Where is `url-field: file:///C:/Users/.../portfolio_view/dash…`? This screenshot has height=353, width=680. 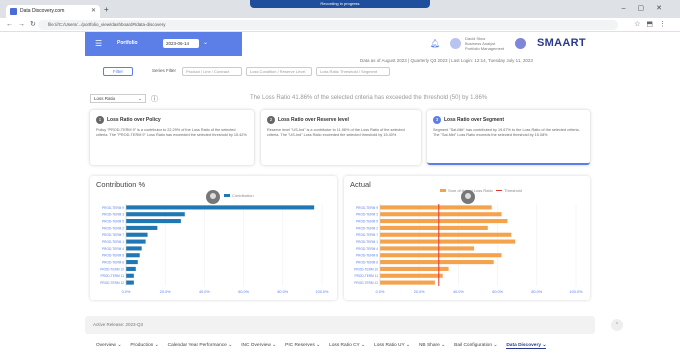
url-field: file:///C:/Users/.../portfolio_view/dash… is located at coordinates (328, 25).